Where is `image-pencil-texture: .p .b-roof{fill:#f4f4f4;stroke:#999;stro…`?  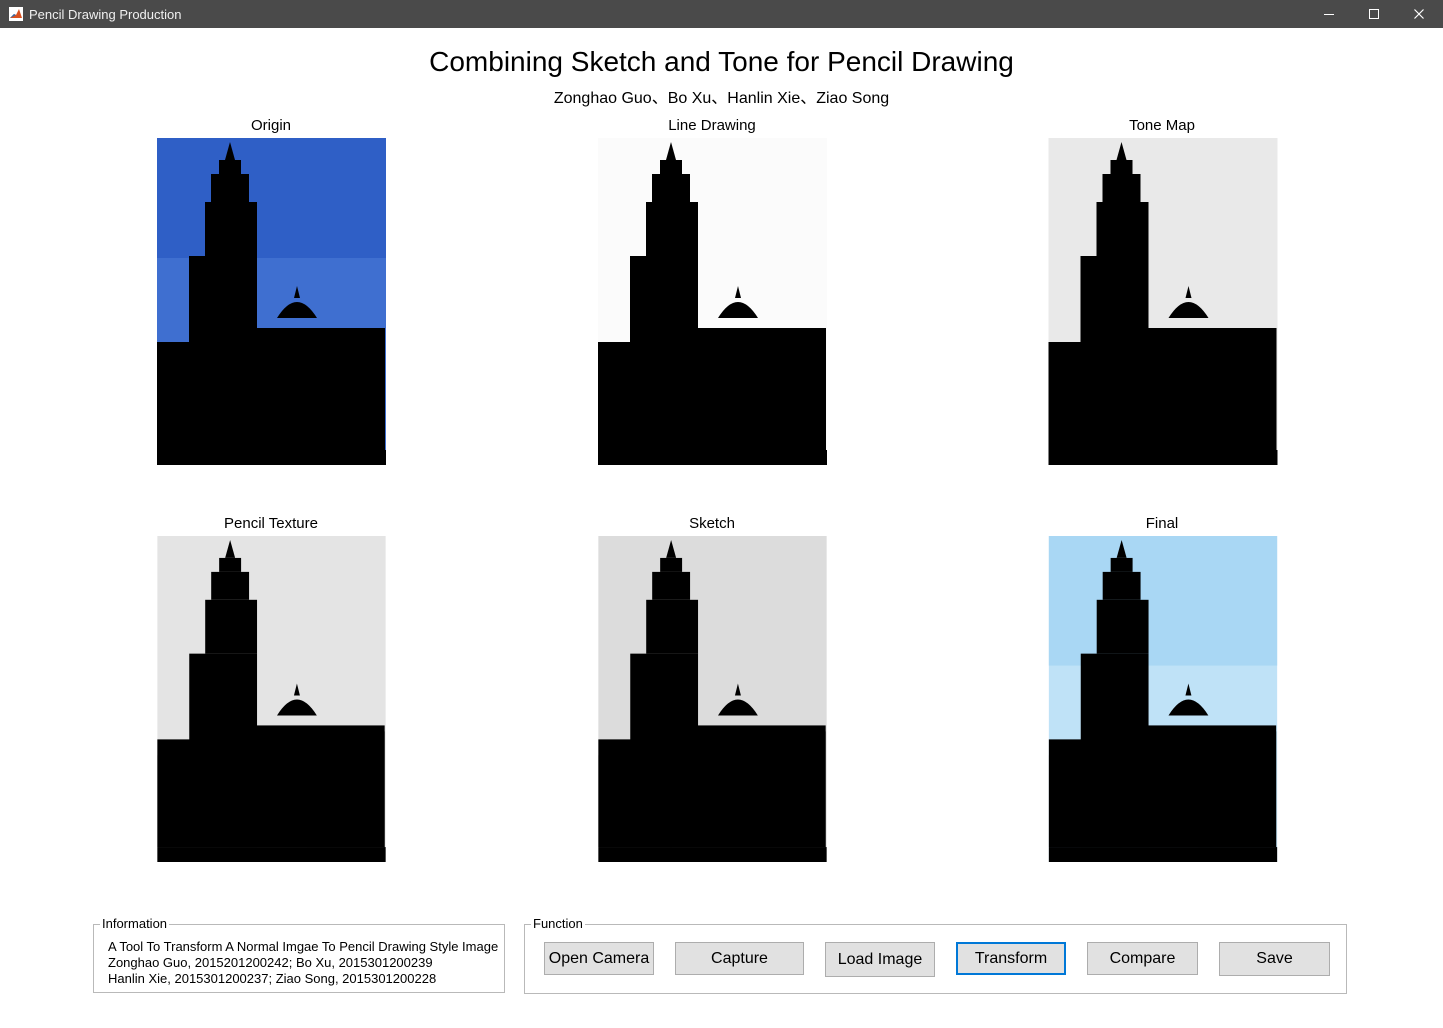 image-pencil-texture: .p .b-roof{fill:#f4f4f4;stroke:#999;stro… is located at coordinates (271, 699).